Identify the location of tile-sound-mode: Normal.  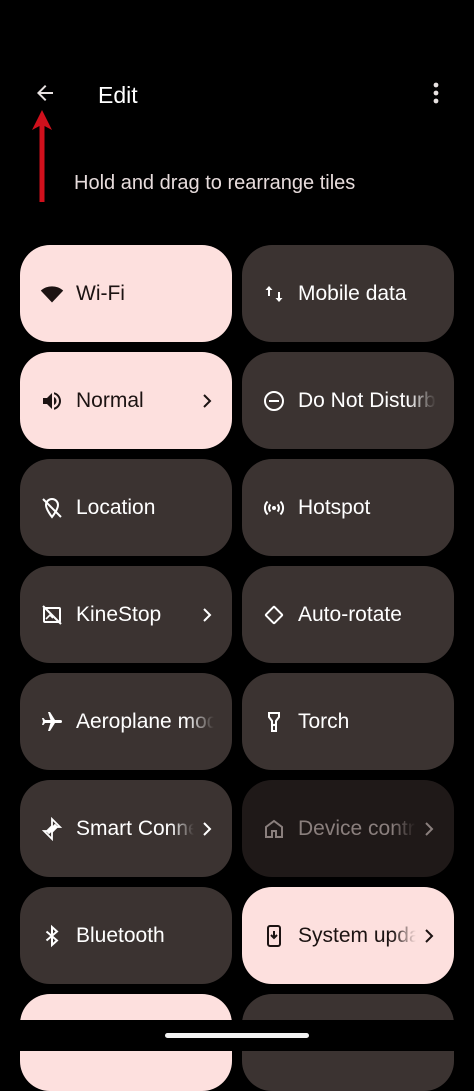
(126, 400).